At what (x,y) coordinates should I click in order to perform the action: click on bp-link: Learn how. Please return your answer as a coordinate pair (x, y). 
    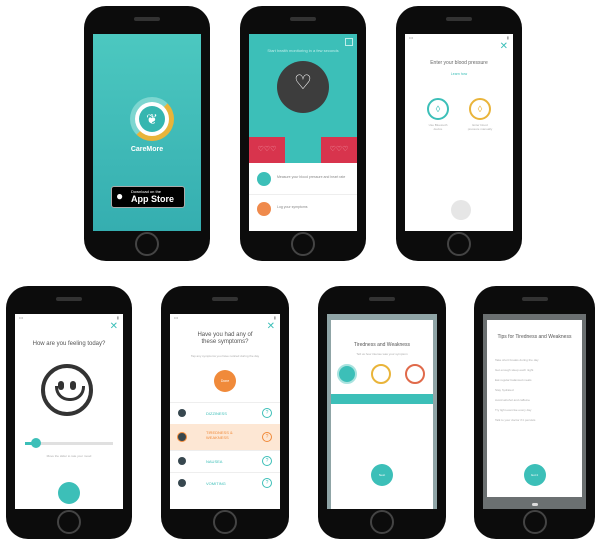
    Looking at the image, I should click on (459, 74).